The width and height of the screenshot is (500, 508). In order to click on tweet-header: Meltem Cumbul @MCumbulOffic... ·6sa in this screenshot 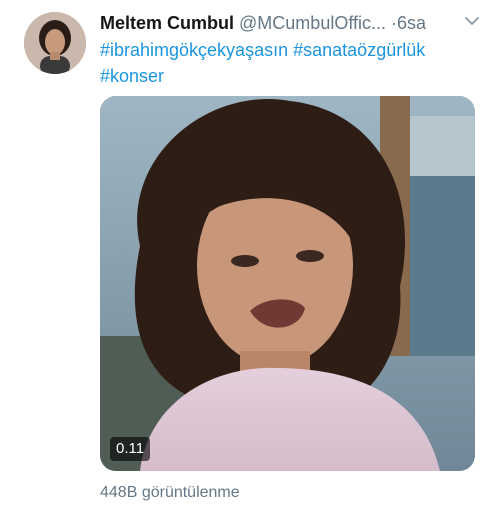, I will do `click(295, 23)`.